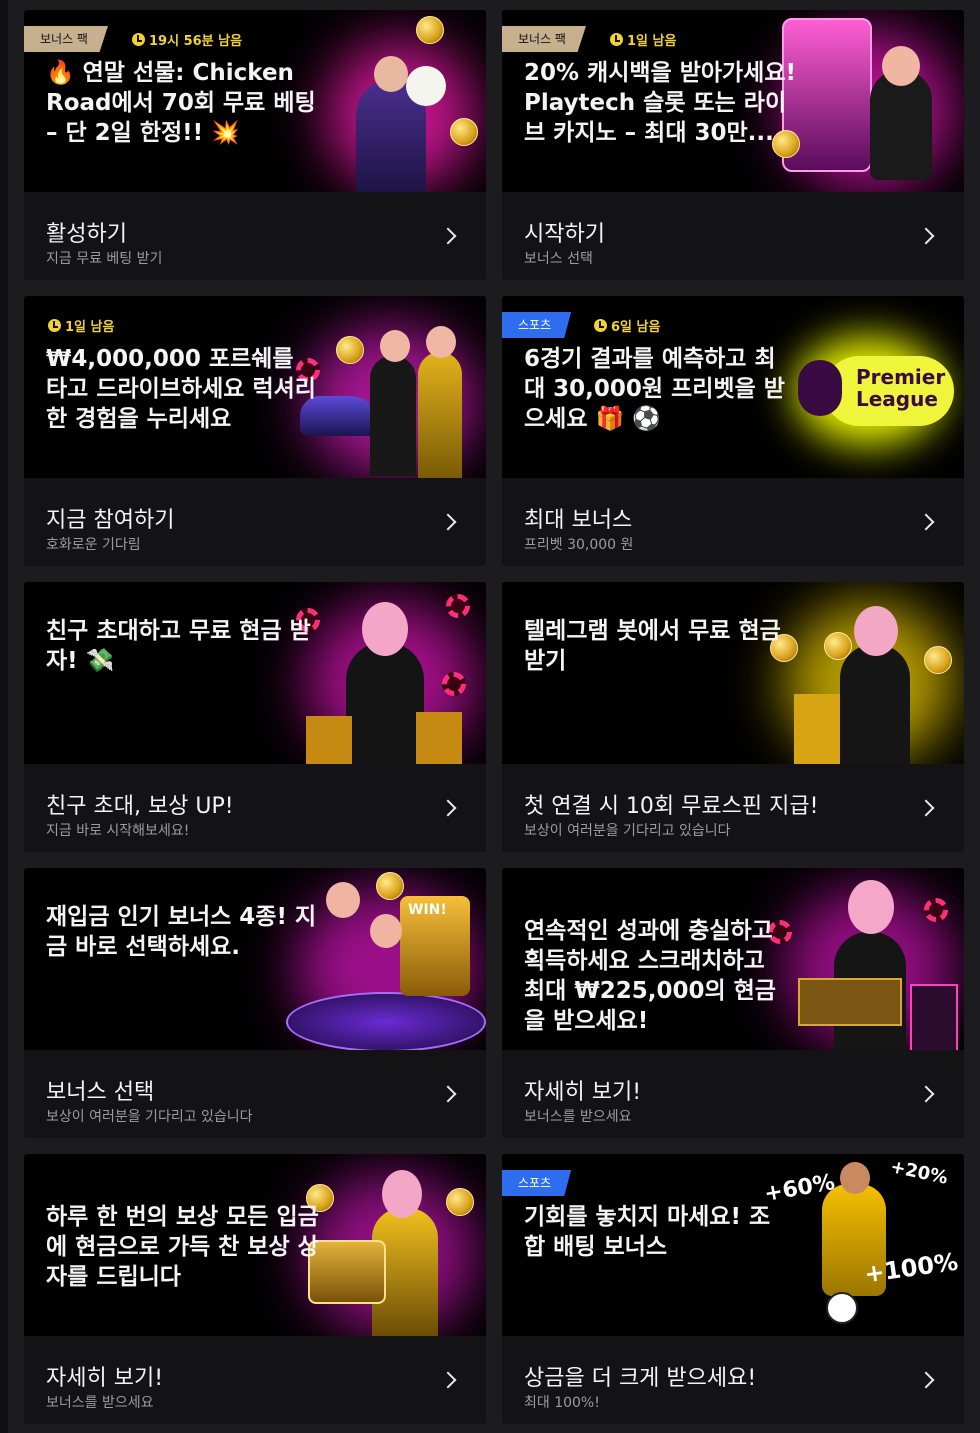 The width and height of the screenshot is (980, 1433). Describe the element at coordinates (654, 389) in the screenshot. I see `promo-headline: 6경기 결과를 예측하고 최대 30,000원 프리벳을 받으세요 🎁 ⚽` at that location.